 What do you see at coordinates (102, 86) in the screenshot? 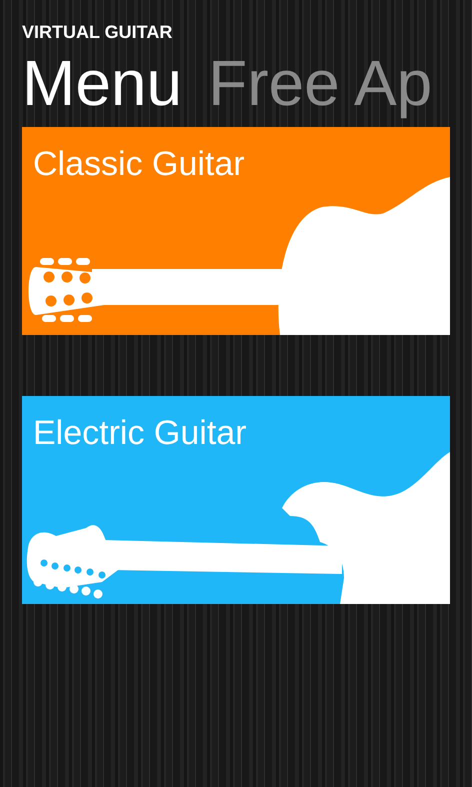
I see `pivot-header: Menu` at bounding box center [102, 86].